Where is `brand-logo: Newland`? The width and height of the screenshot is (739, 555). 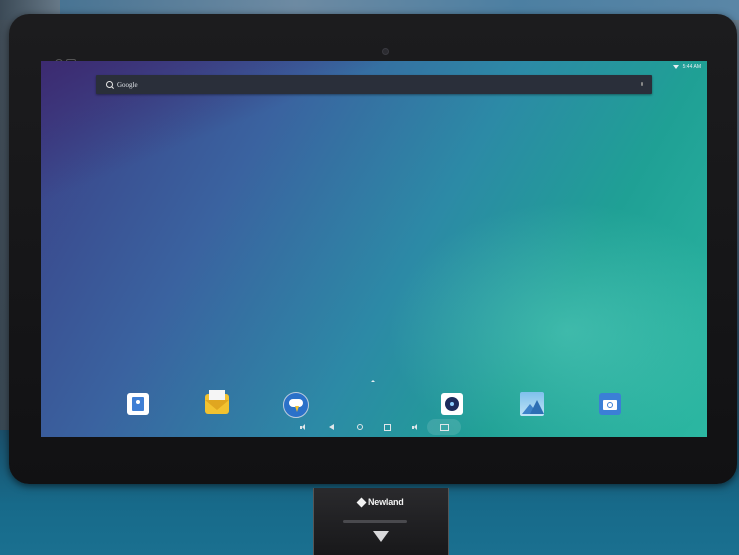
brand-logo: Newland is located at coordinates (380, 502).